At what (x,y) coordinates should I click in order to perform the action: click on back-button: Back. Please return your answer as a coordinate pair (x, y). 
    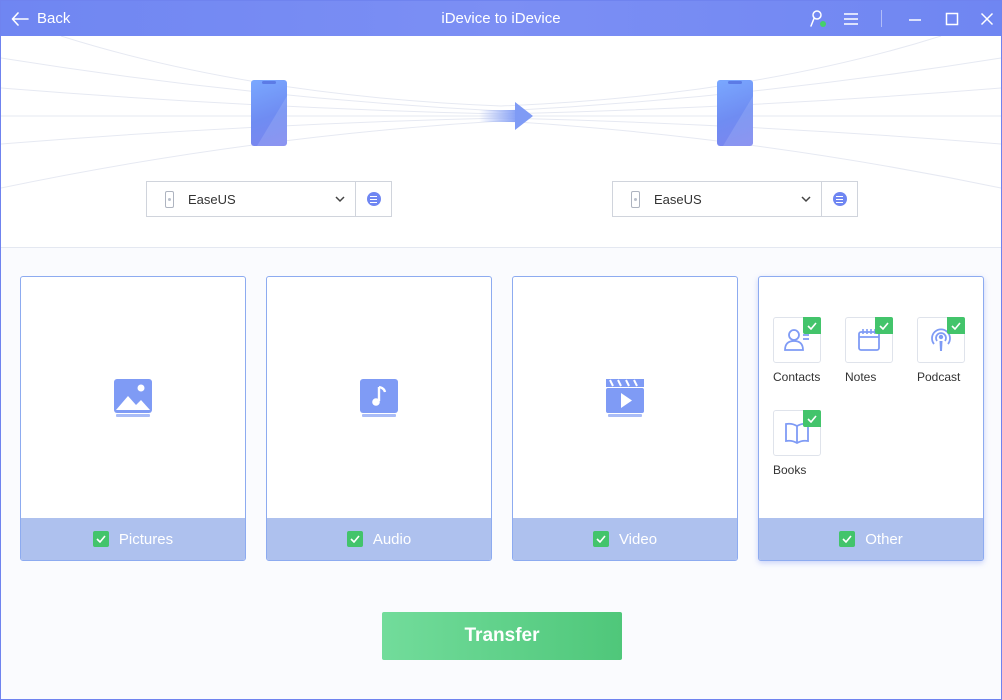
    Looking at the image, I should click on (40, 18).